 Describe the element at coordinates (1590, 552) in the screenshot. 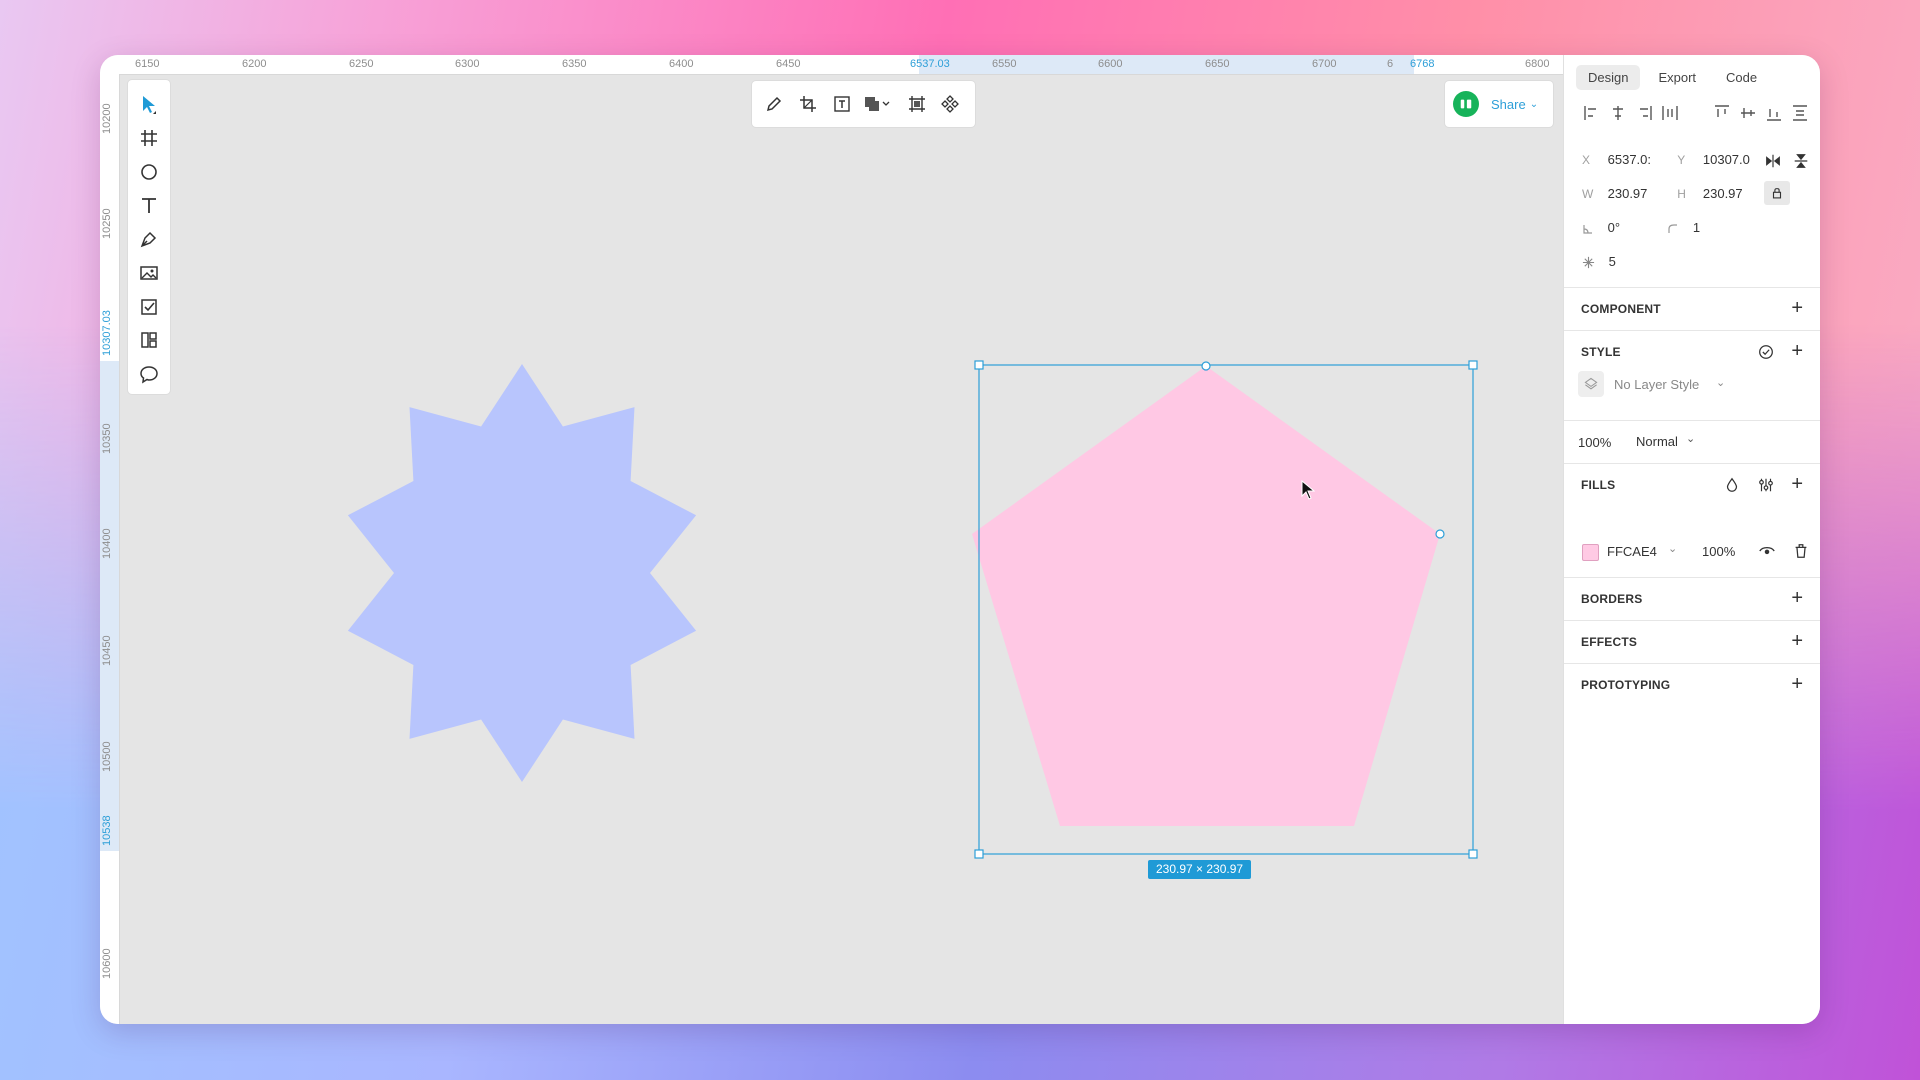

I see `fill-color-swatch` at that location.